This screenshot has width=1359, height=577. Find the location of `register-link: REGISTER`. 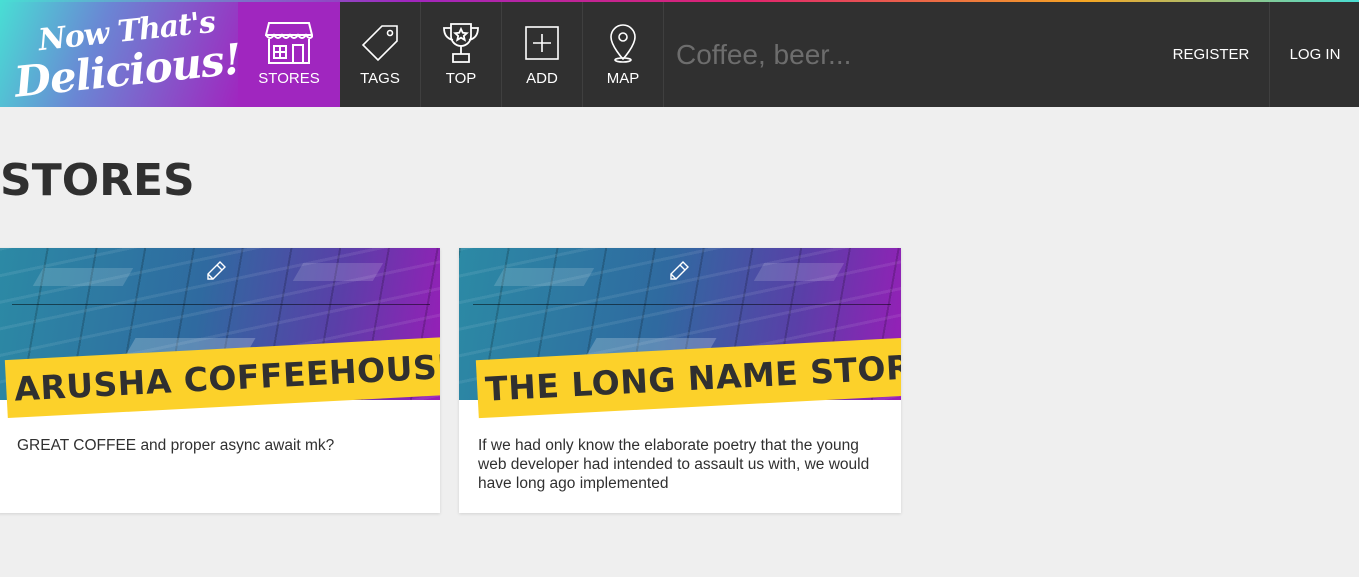

register-link: REGISTER is located at coordinates (1211, 54).